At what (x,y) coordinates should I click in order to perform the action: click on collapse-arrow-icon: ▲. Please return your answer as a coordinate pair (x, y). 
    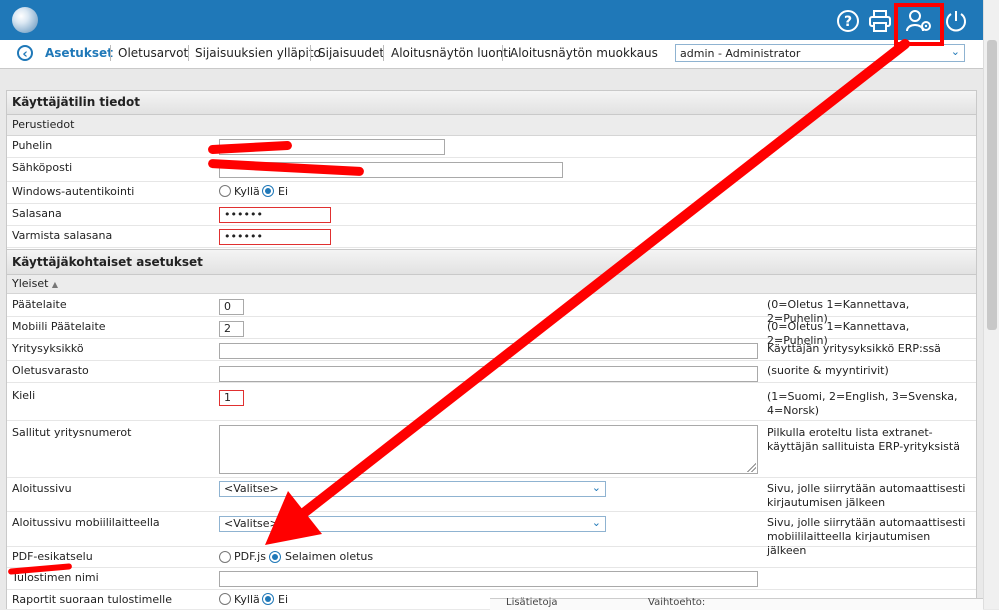
    Looking at the image, I should click on (55, 284).